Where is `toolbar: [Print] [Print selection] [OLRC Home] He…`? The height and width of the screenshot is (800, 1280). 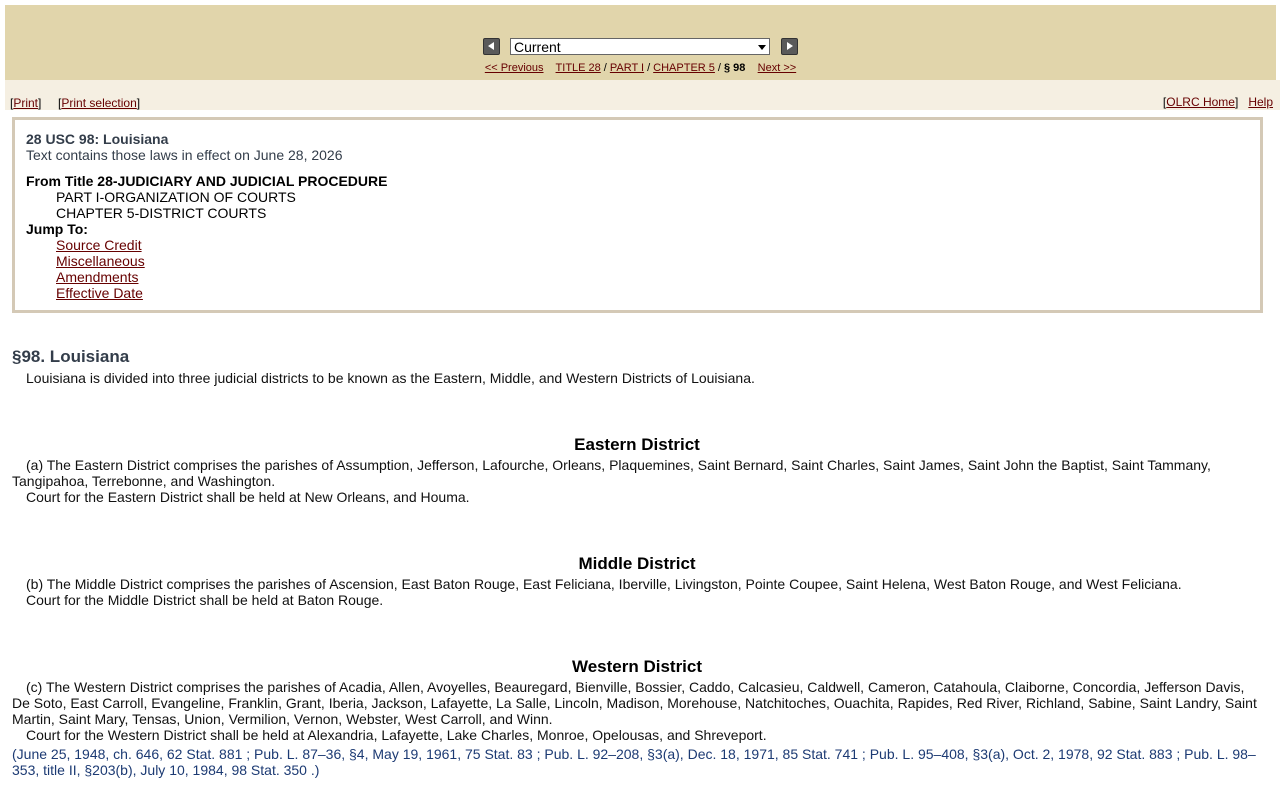
toolbar: [Print] [Print selection] [OLRC Home] He… is located at coordinates (642, 95).